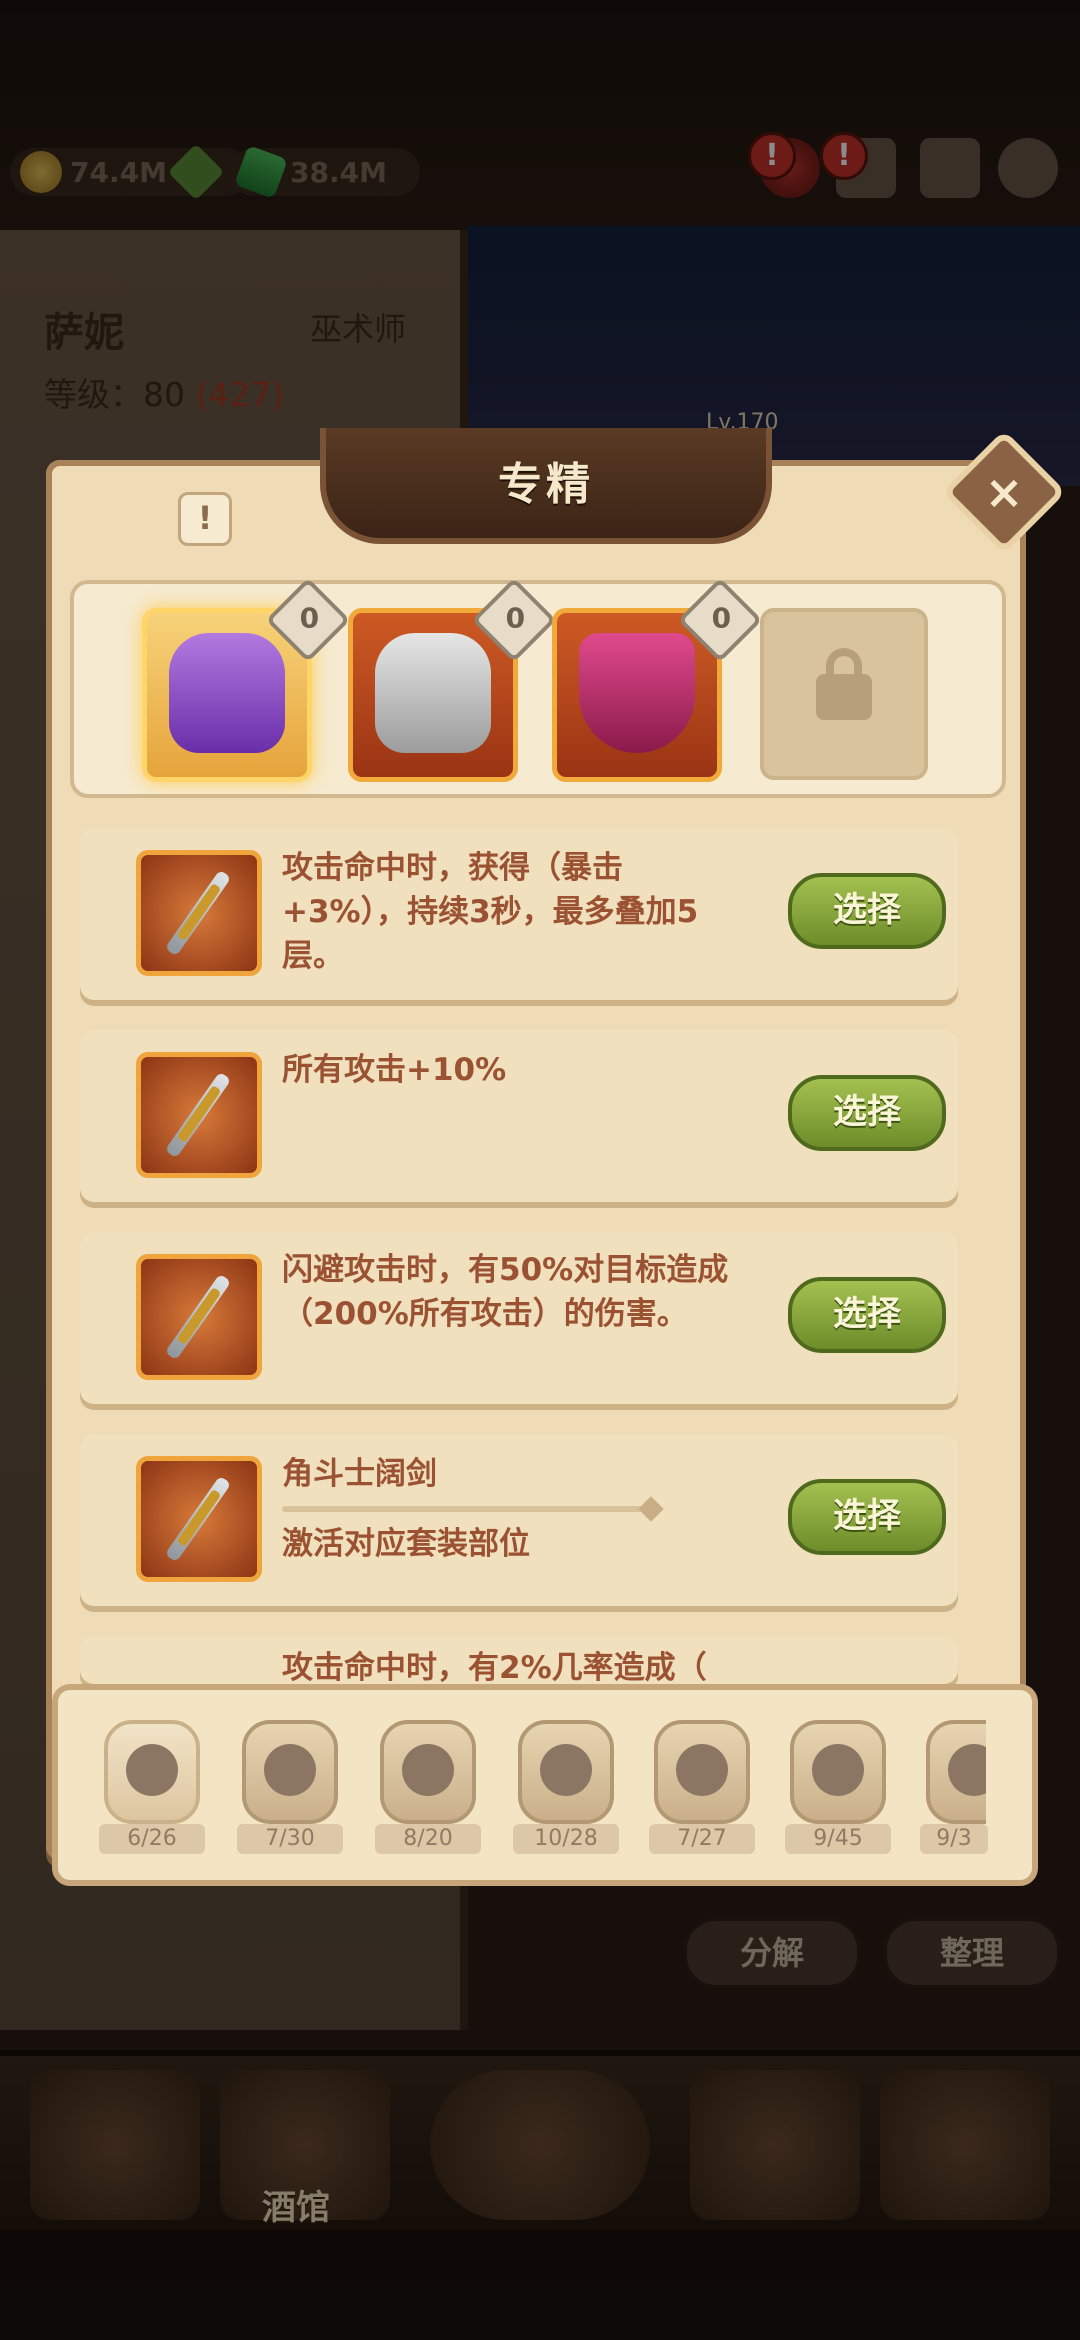 Image resolution: width=1080 pixels, height=2340 pixels. Describe the element at coordinates (394, 1070) in the screenshot. I see `option-text: 所有攻击+10%` at that location.